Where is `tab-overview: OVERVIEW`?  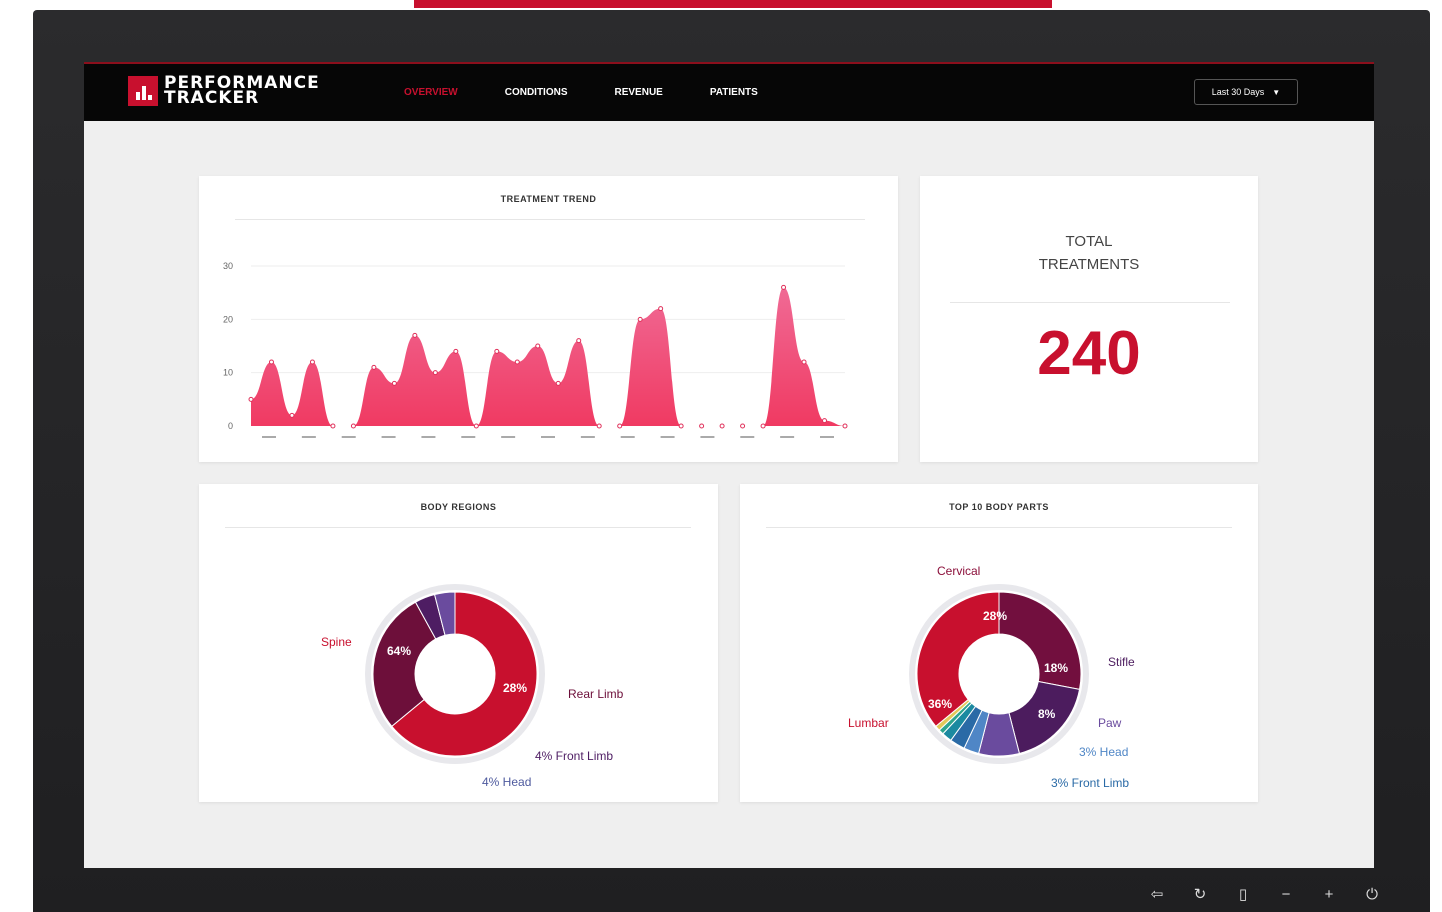
tab-overview: OVERVIEW is located at coordinates (431, 92).